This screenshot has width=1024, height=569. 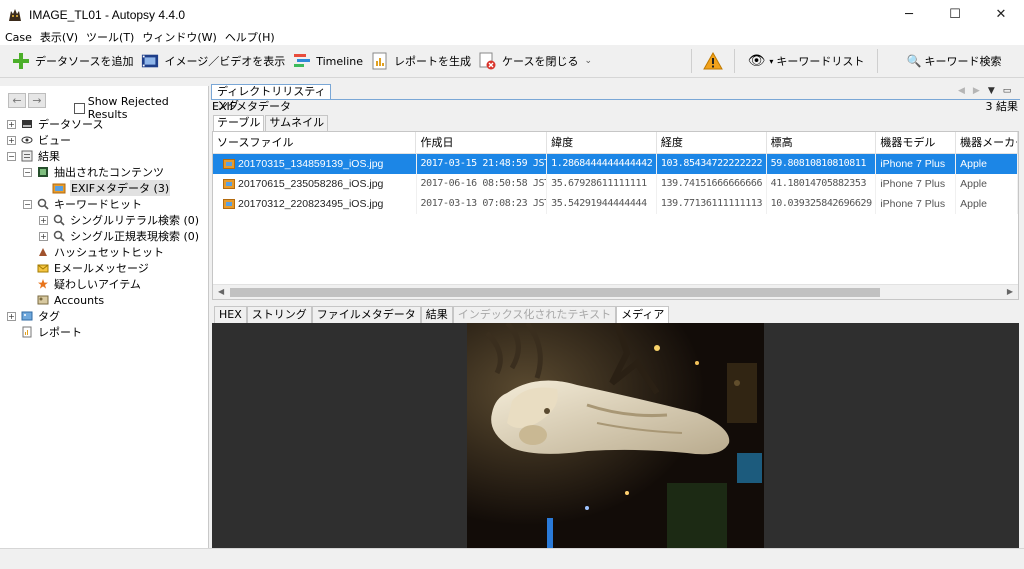 I want to click on tree-node: レポート, so click(x=104, y=332).